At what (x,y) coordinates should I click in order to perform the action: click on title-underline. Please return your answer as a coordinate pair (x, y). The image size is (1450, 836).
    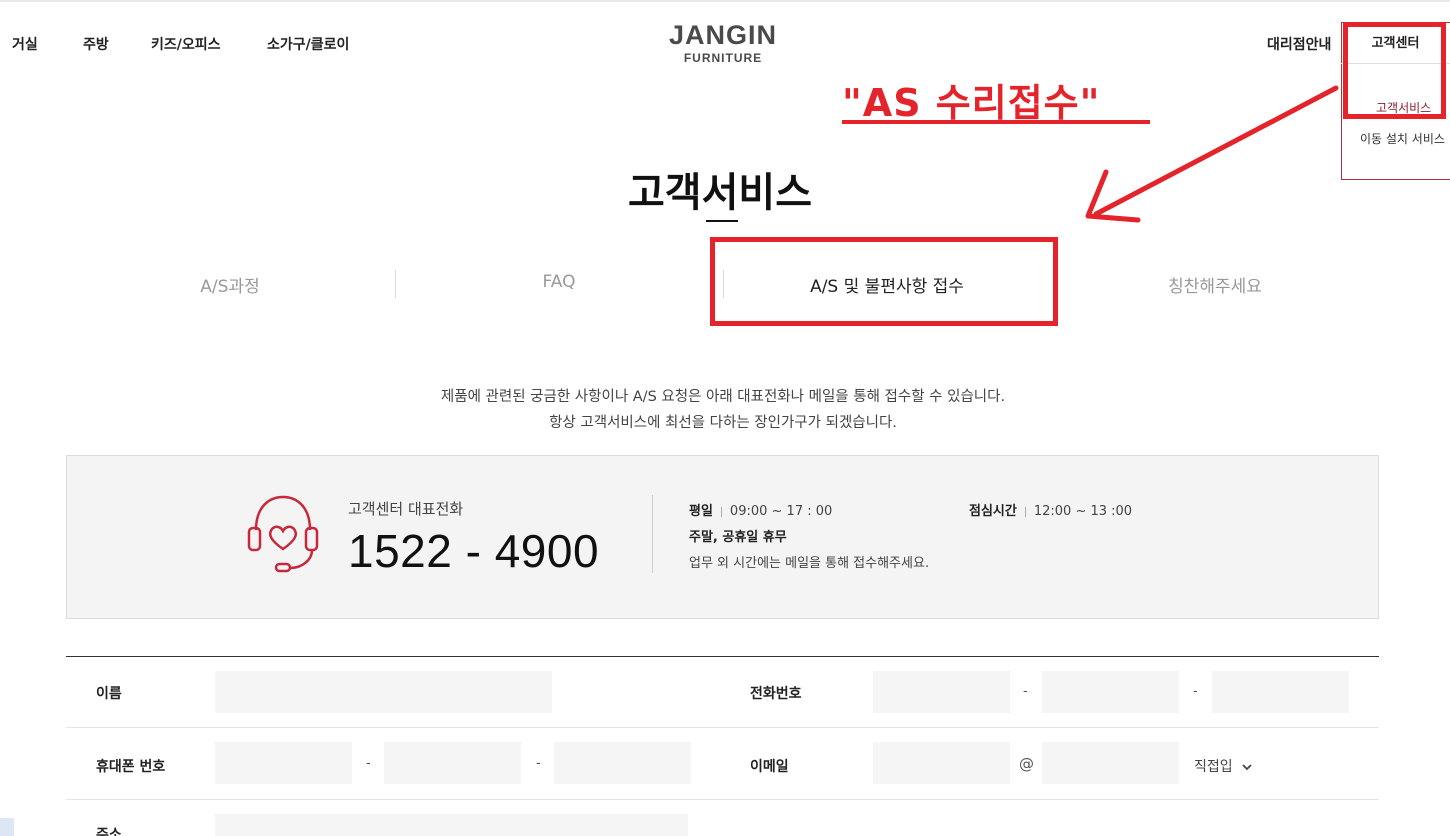
    Looking at the image, I should click on (722, 221).